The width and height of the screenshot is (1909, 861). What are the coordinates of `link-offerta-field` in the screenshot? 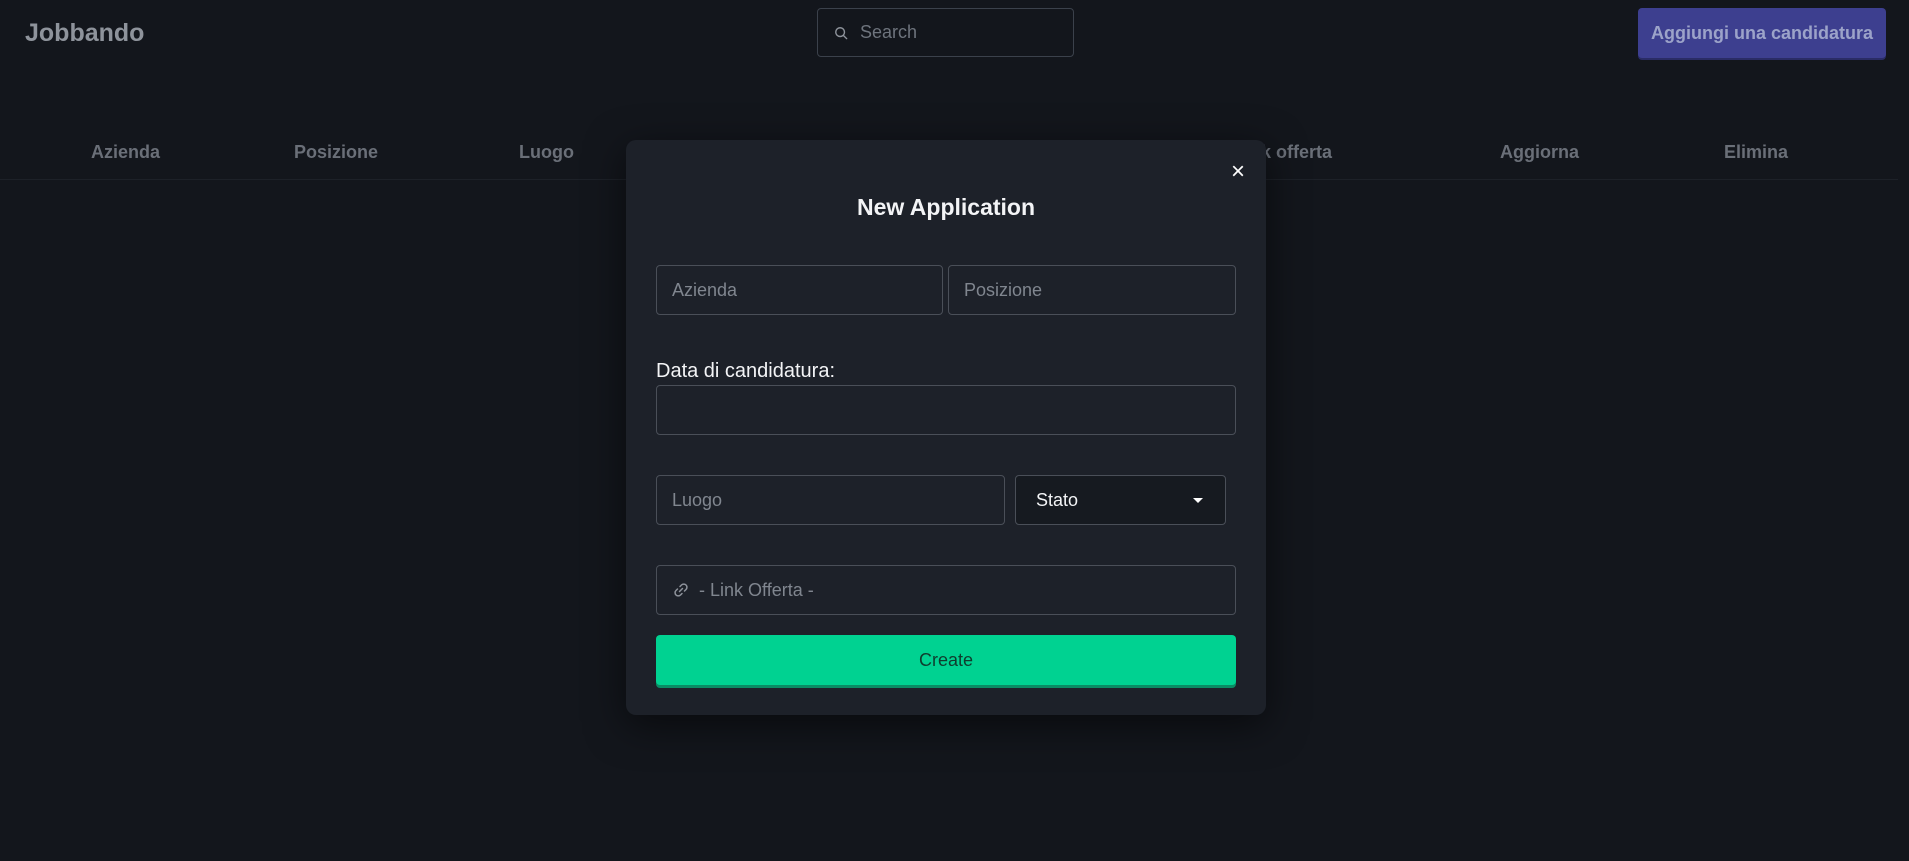 It's located at (946, 590).